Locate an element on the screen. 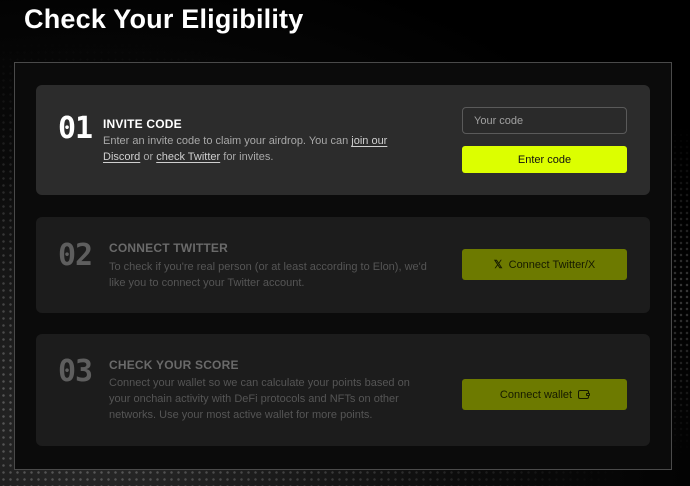 This screenshot has height=486, width=690. step-number: 01 is located at coordinates (75, 128).